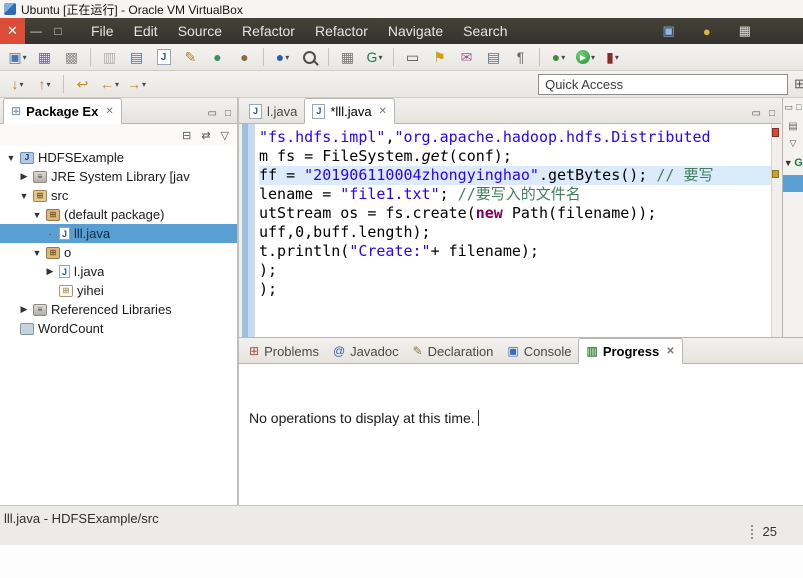 Image resolution: width=803 pixels, height=578 pixels. I want to click on menu-navigate: Navigate, so click(415, 31).